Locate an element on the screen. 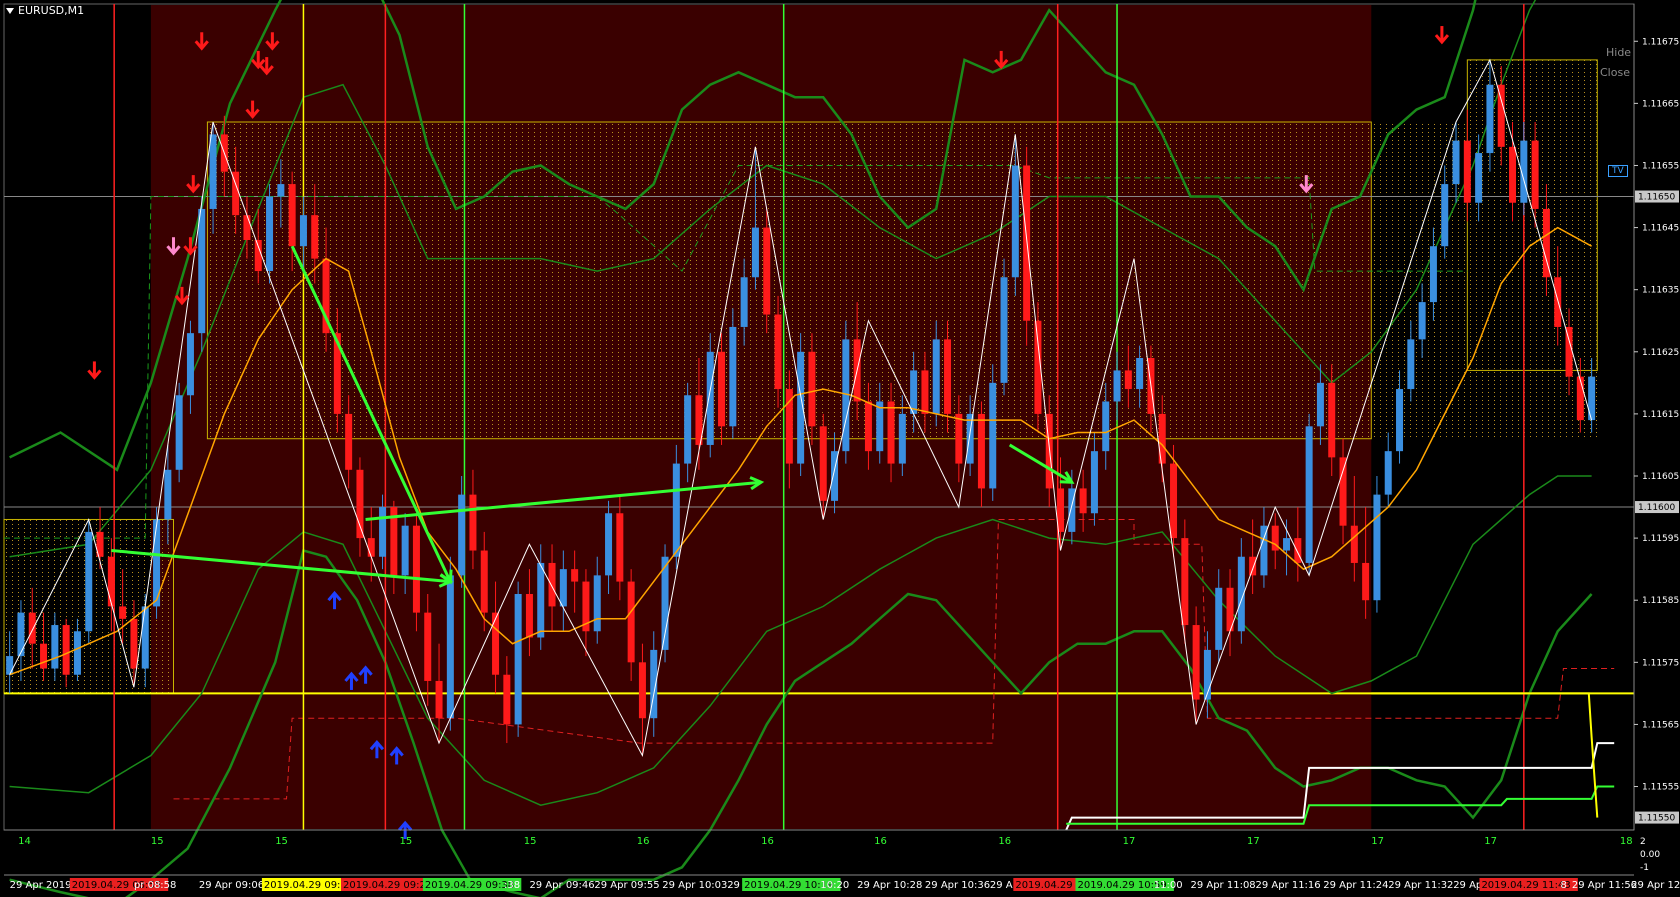 The width and height of the screenshot is (1680, 897). price-tick-label: 1.11635 is located at coordinates (1660, 291).